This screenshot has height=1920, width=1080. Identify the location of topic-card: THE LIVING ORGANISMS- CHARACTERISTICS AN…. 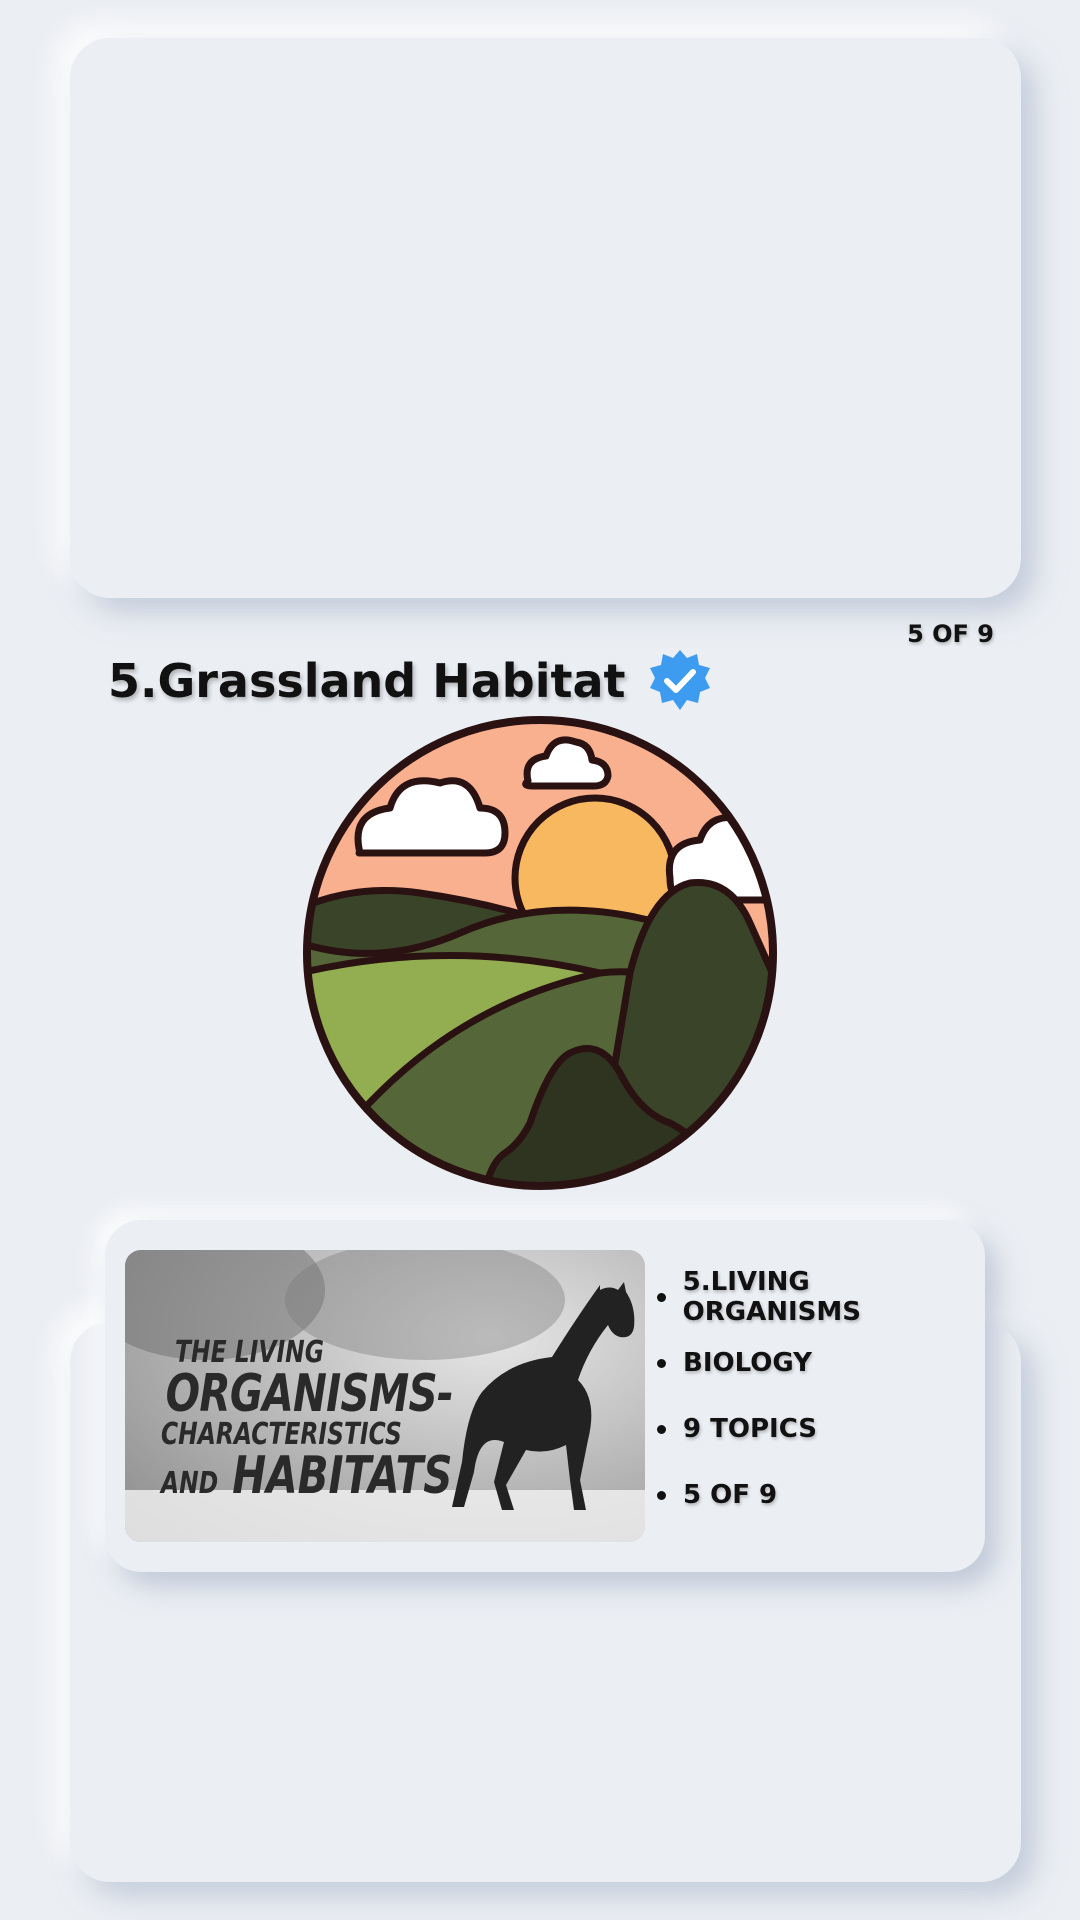
(545, 1396).